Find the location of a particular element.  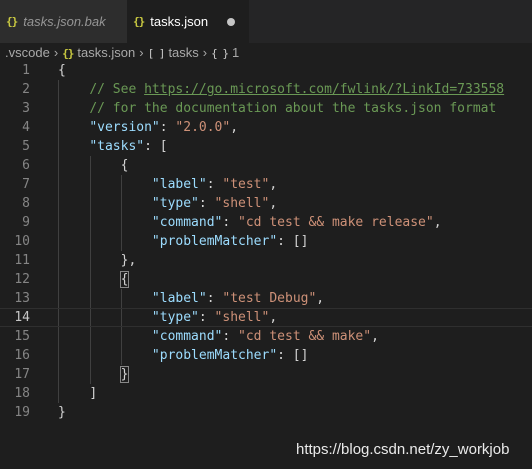

code-line: 4 "version": "2.0.0", is located at coordinates (266, 127).